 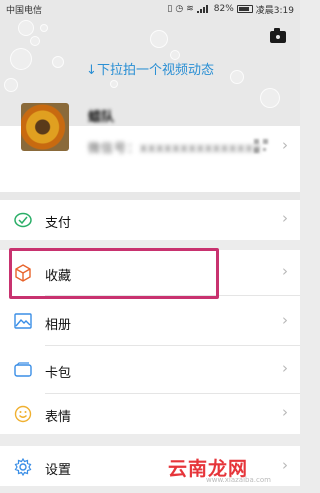 I want to click on menu-item-stickers: 表情 ›, so click(x=150, y=414).